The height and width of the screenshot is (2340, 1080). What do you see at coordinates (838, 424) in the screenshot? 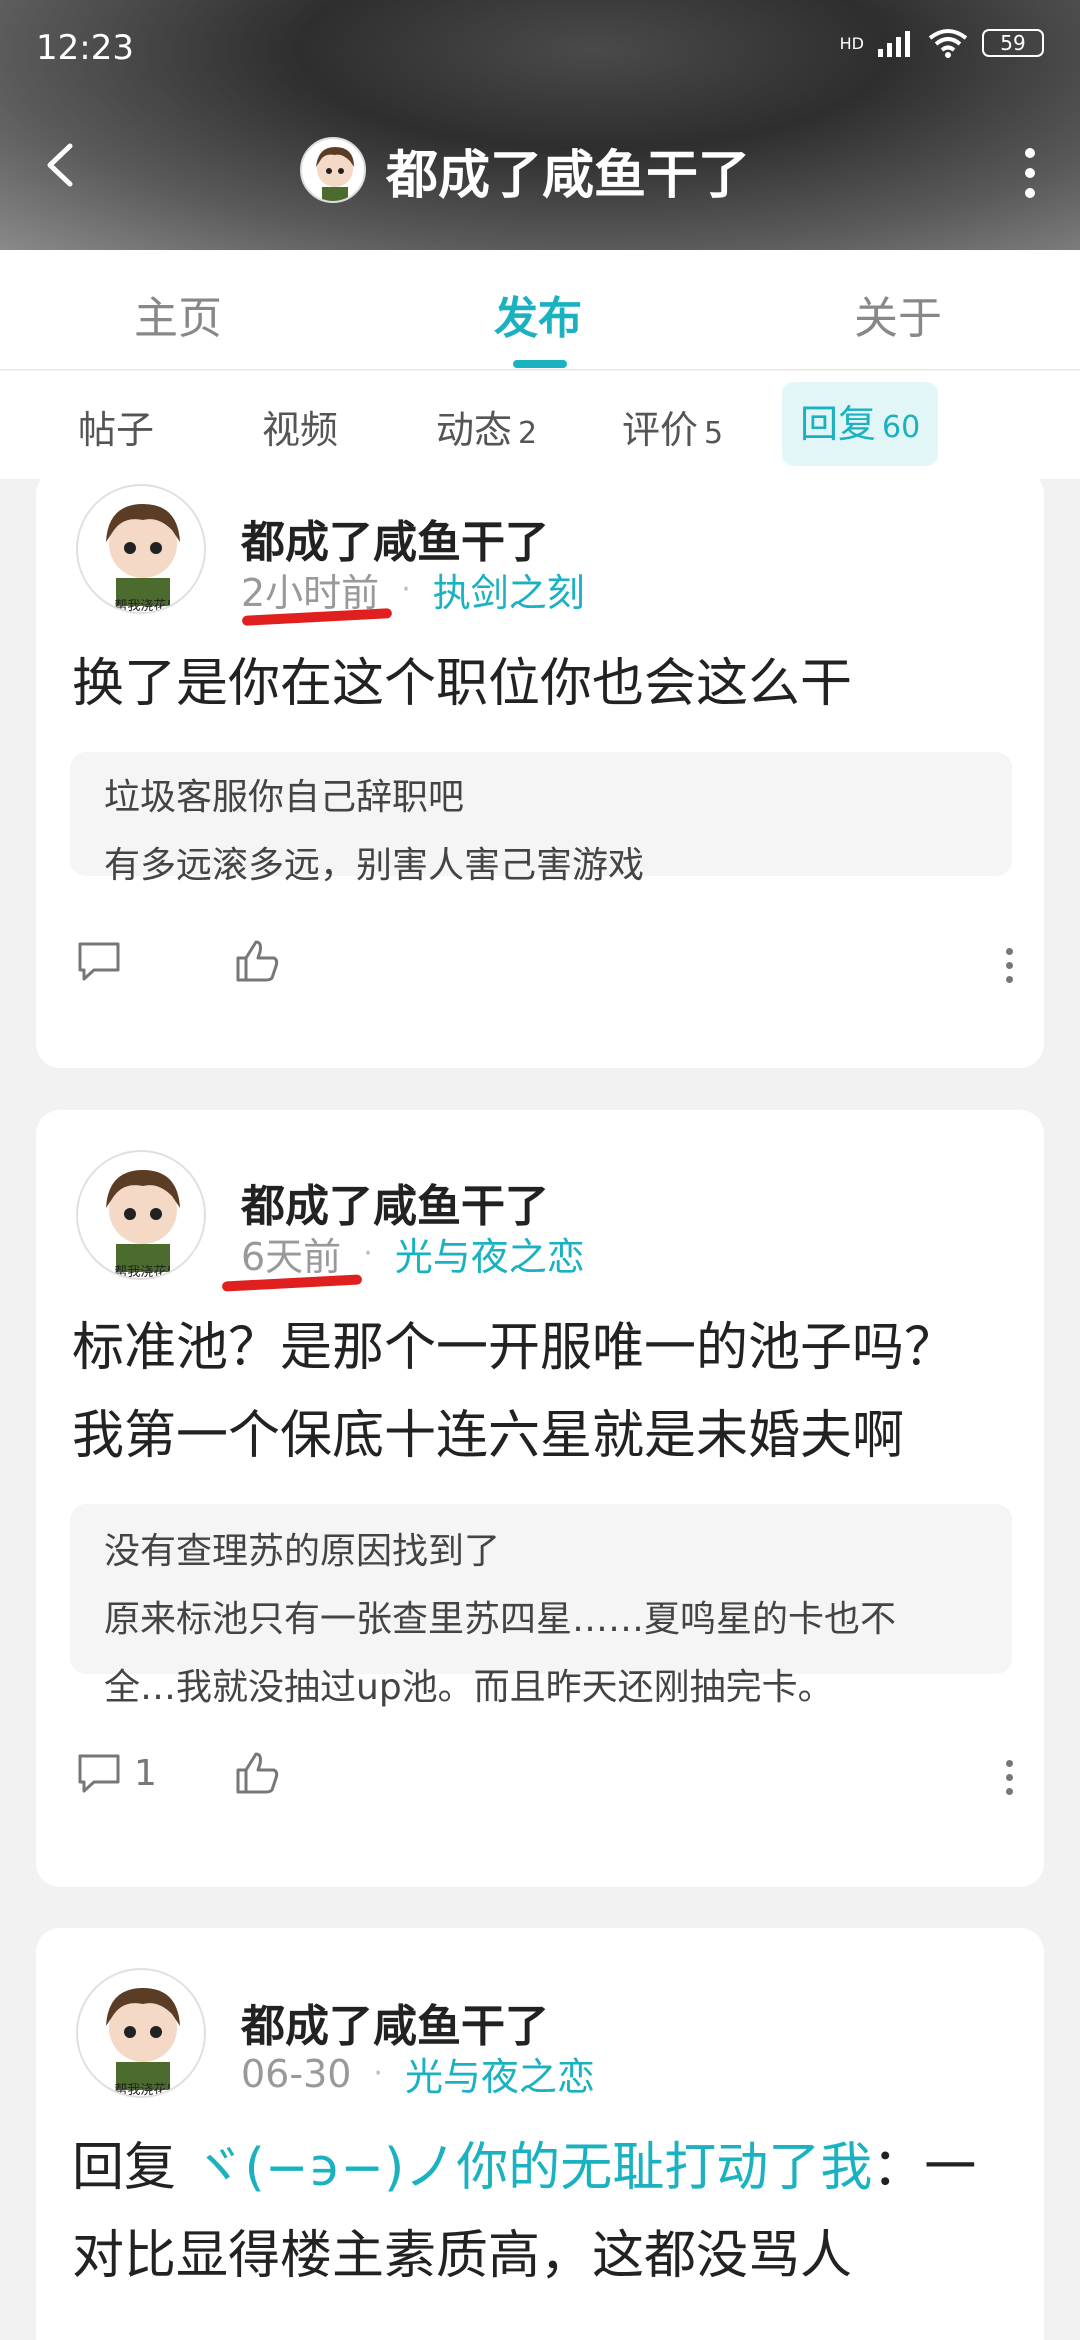
I see `subtab-label: 回复` at bounding box center [838, 424].